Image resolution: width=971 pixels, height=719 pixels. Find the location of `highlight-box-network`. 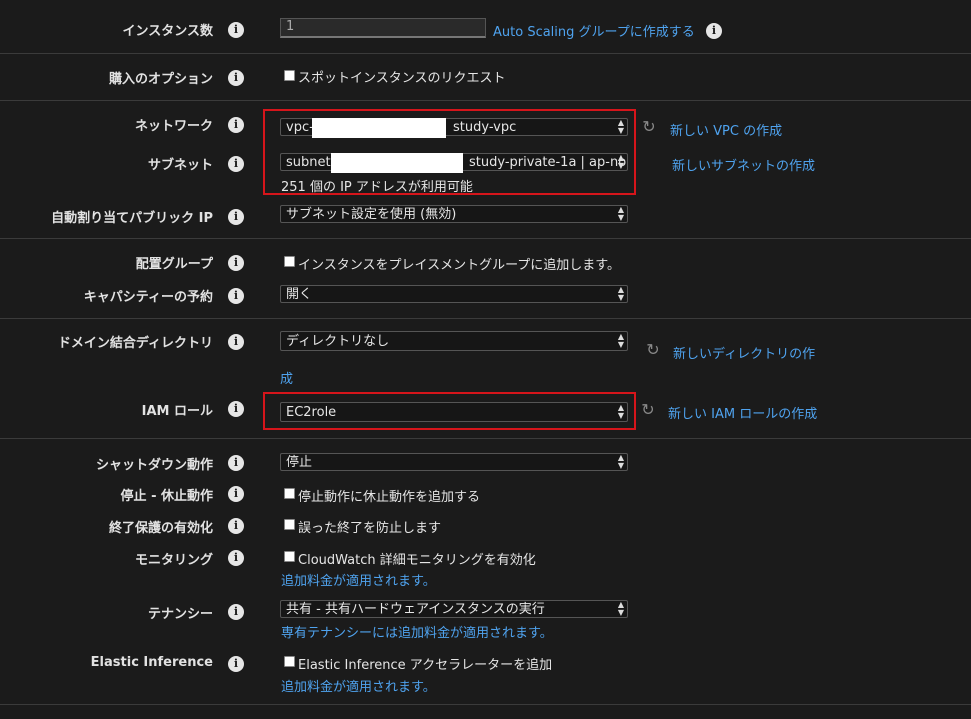

highlight-box-network is located at coordinates (449, 152).